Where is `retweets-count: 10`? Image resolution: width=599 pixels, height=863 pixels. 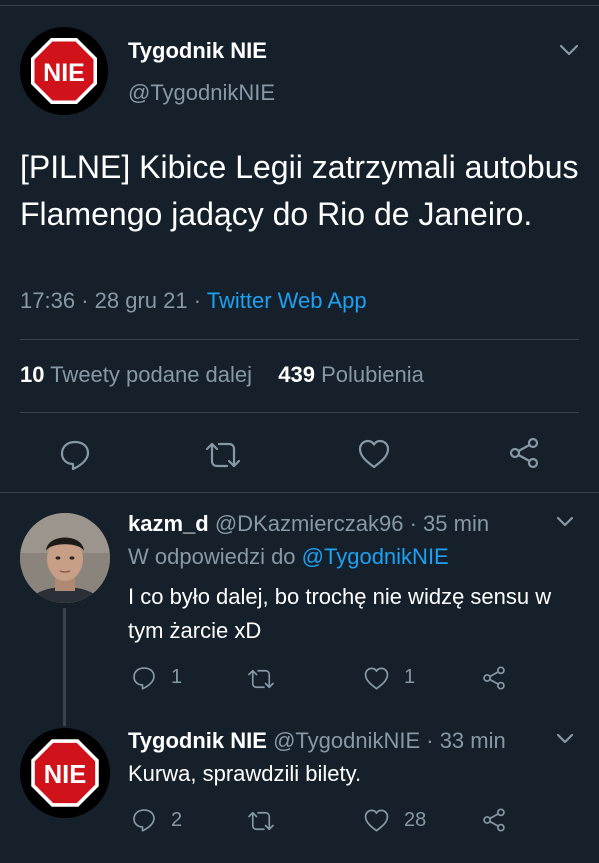
retweets-count: 10 is located at coordinates (32, 374).